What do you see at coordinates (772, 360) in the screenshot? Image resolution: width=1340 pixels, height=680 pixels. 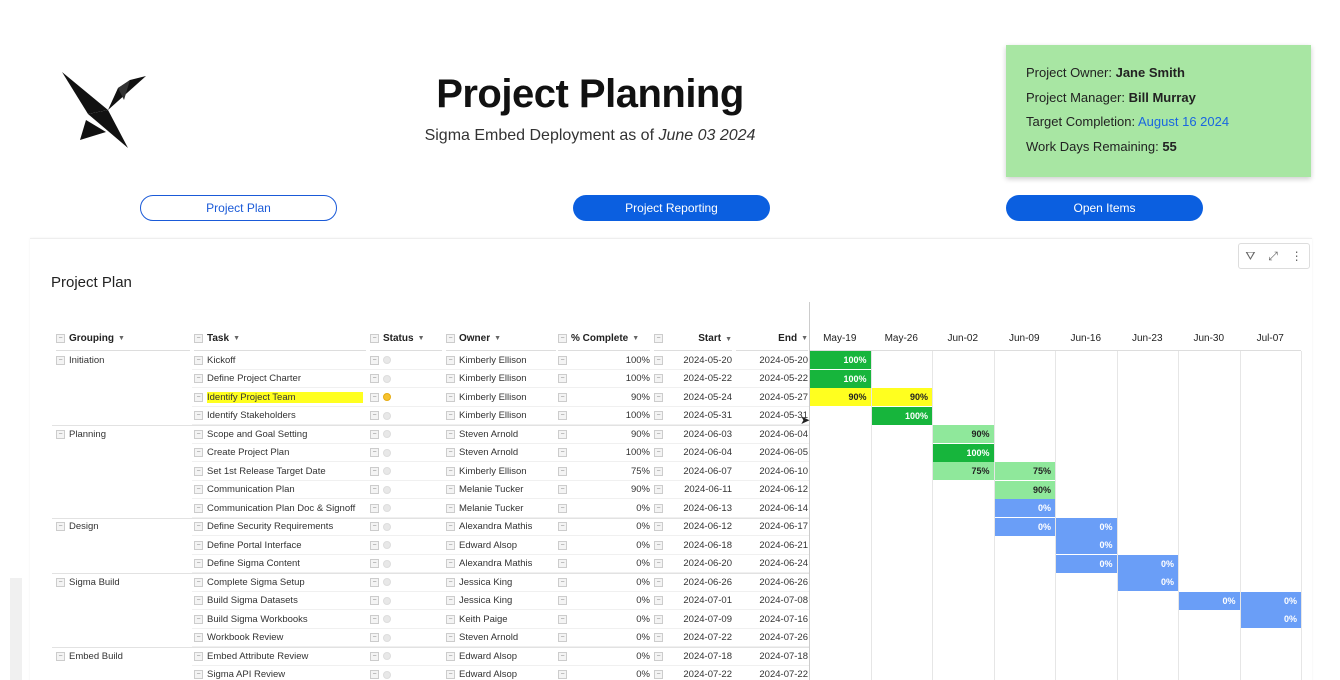 I see `end-cell: 2024-05-20` at bounding box center [772, 360].